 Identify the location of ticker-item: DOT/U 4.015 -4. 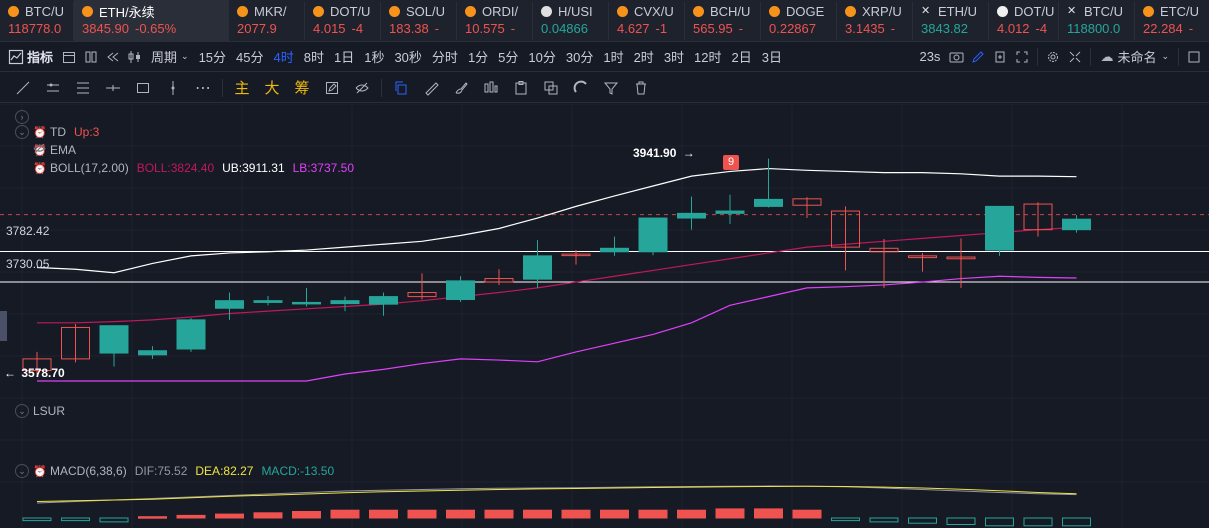
(343, 20).